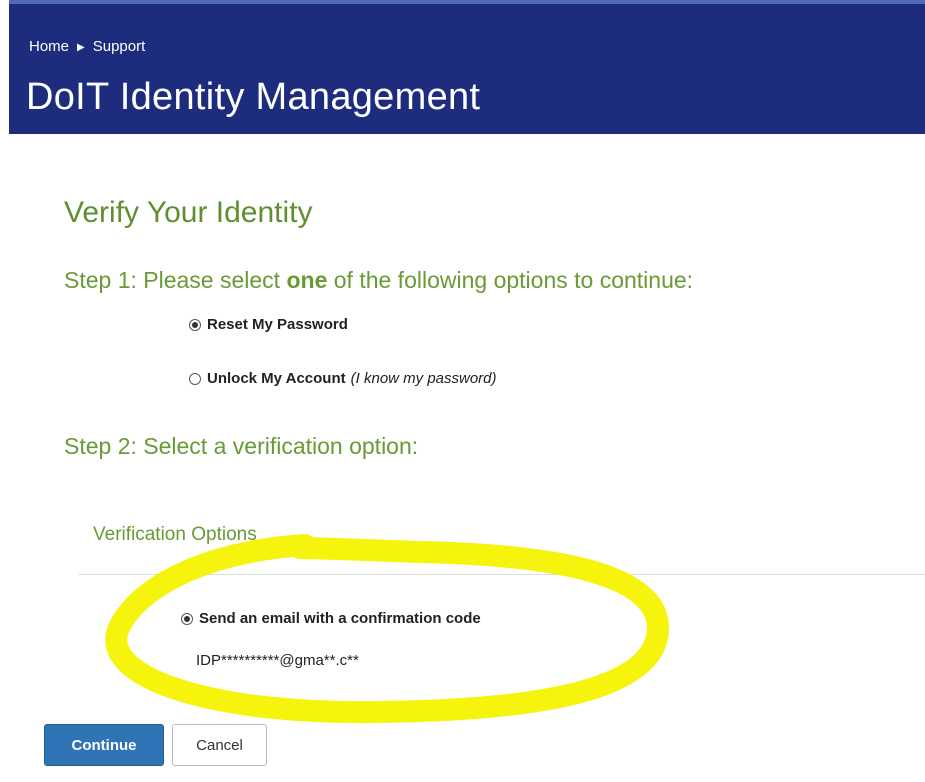 This screenshot has width=925, height=782. I want to click on section-divider, so click(501, 574).